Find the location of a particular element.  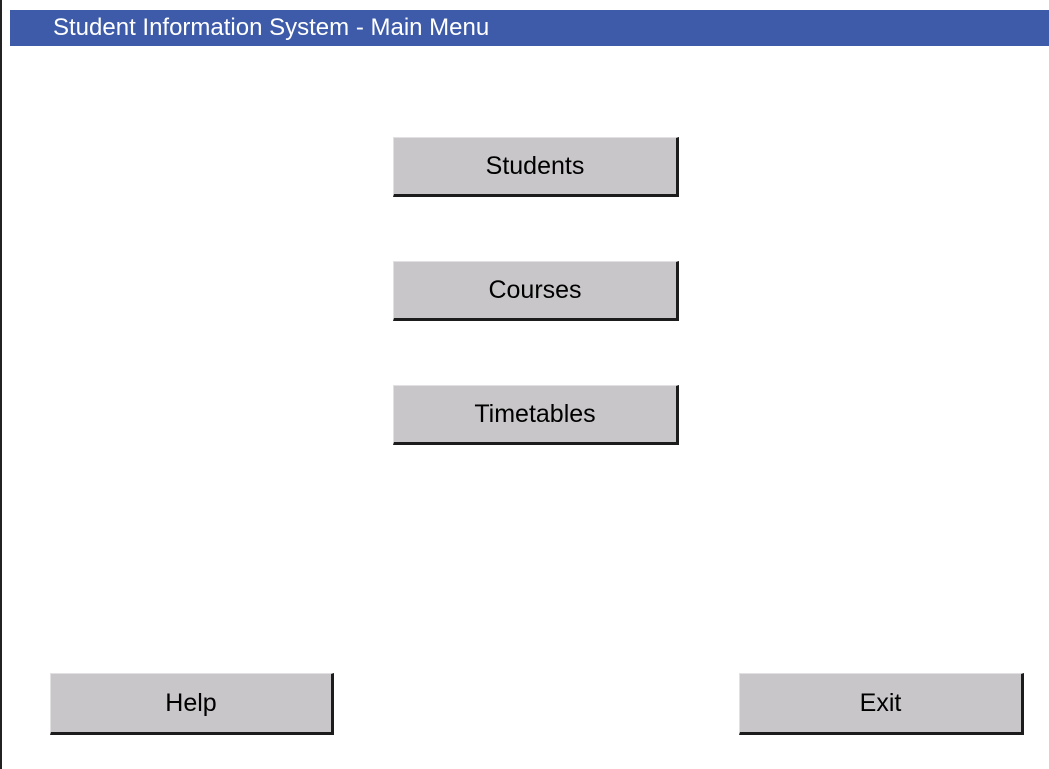

help-button-label: Help is located at coordinates (191, 702).